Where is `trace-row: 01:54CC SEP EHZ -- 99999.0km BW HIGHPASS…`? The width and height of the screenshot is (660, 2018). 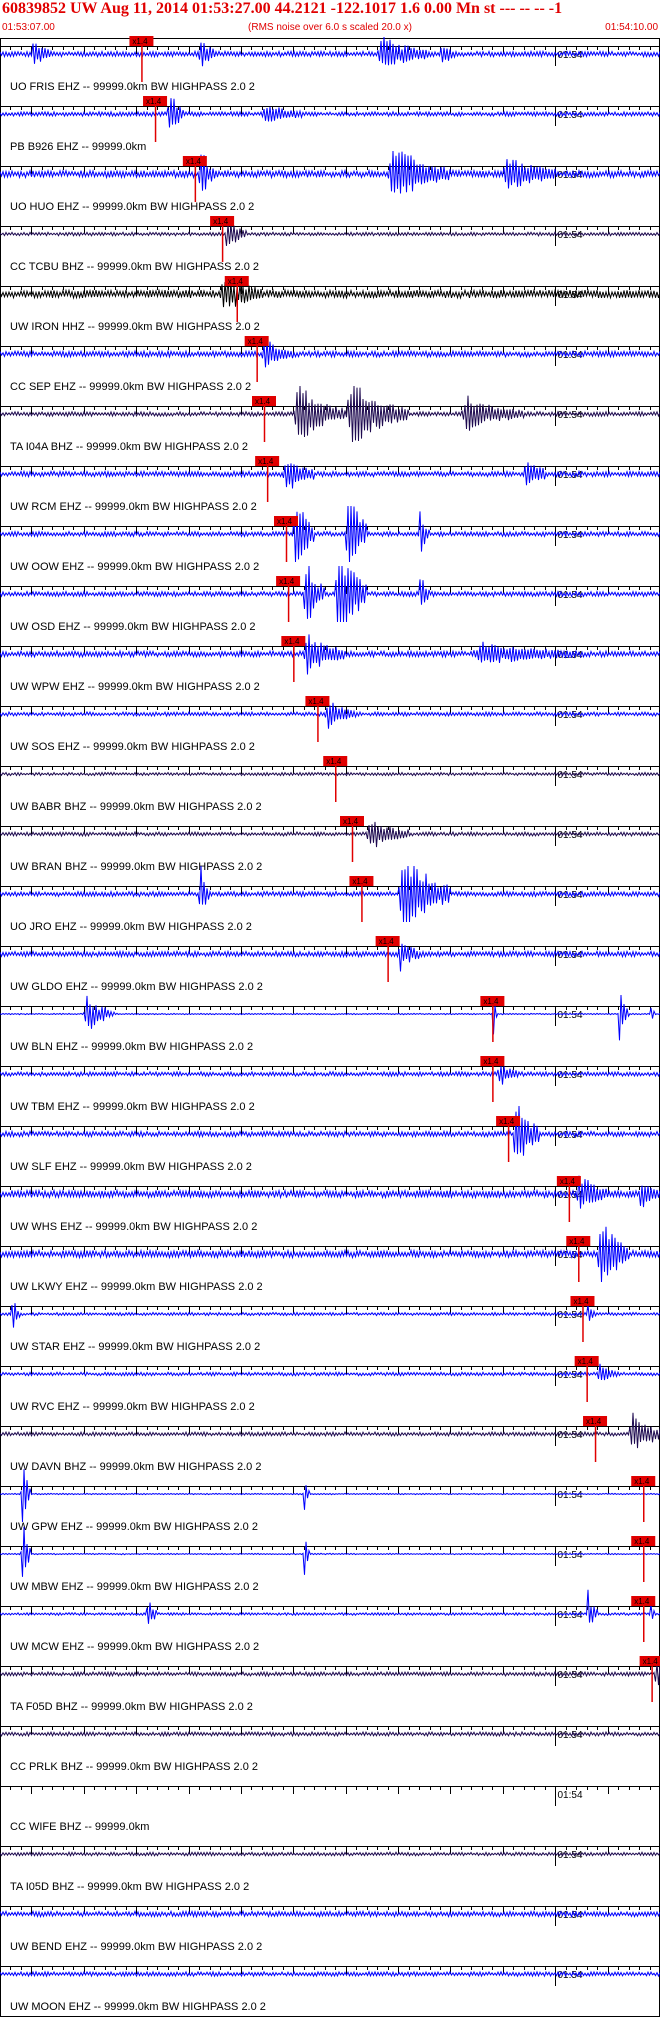
trace-row: 01:54CC SEP EHZ -- 99999.0km BW HIGHPASS… is located at coordinates (330, 364).